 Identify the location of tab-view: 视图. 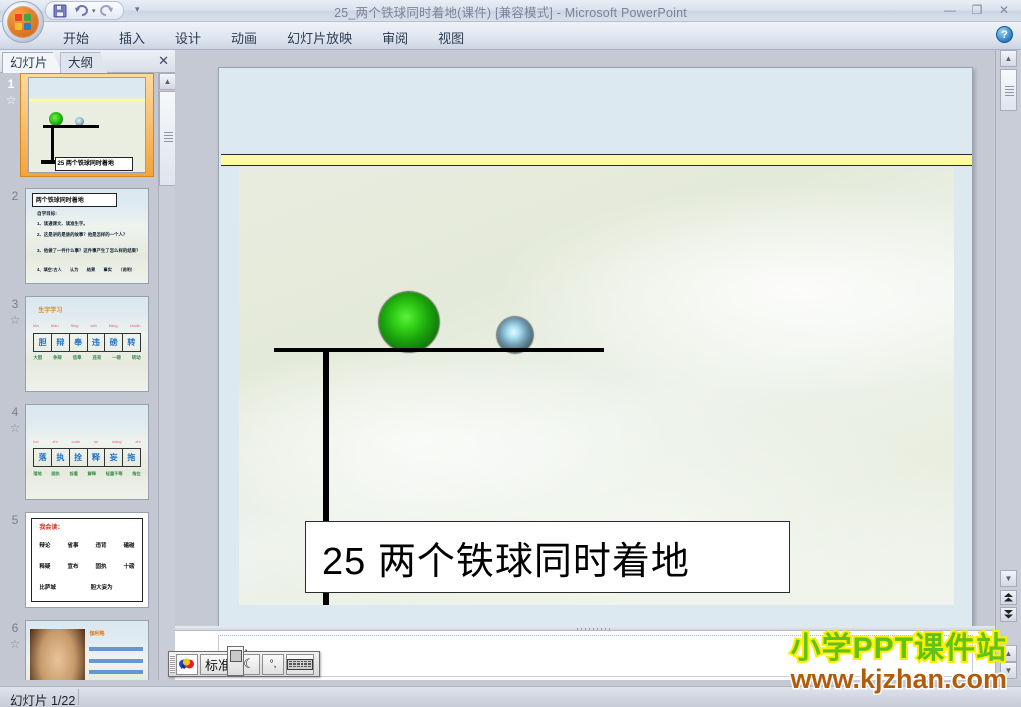
(451, 38).